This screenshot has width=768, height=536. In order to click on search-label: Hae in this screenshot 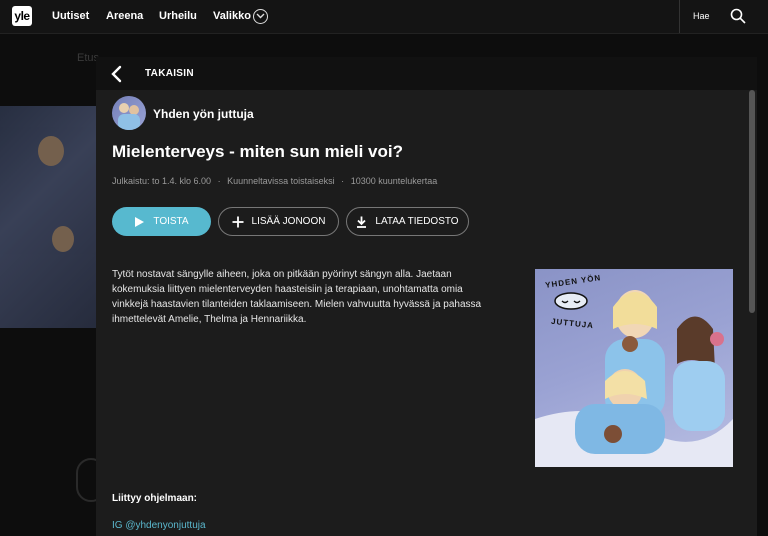, I will do `click(701, 16)`.